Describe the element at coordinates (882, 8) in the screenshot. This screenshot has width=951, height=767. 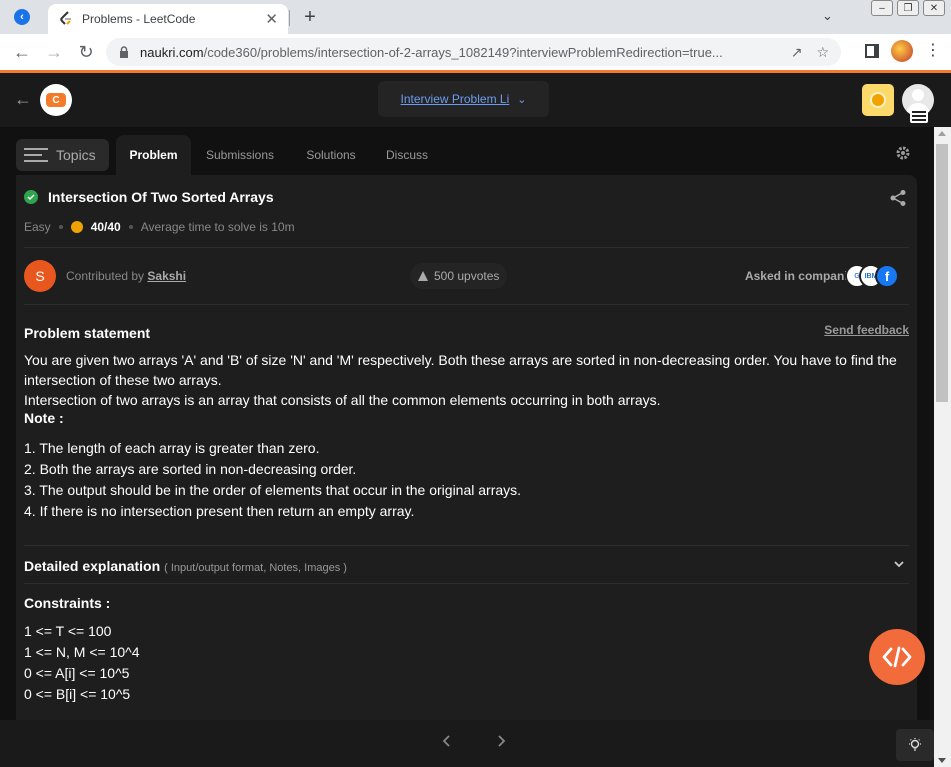
I see `minimize-icon: –` at that location.